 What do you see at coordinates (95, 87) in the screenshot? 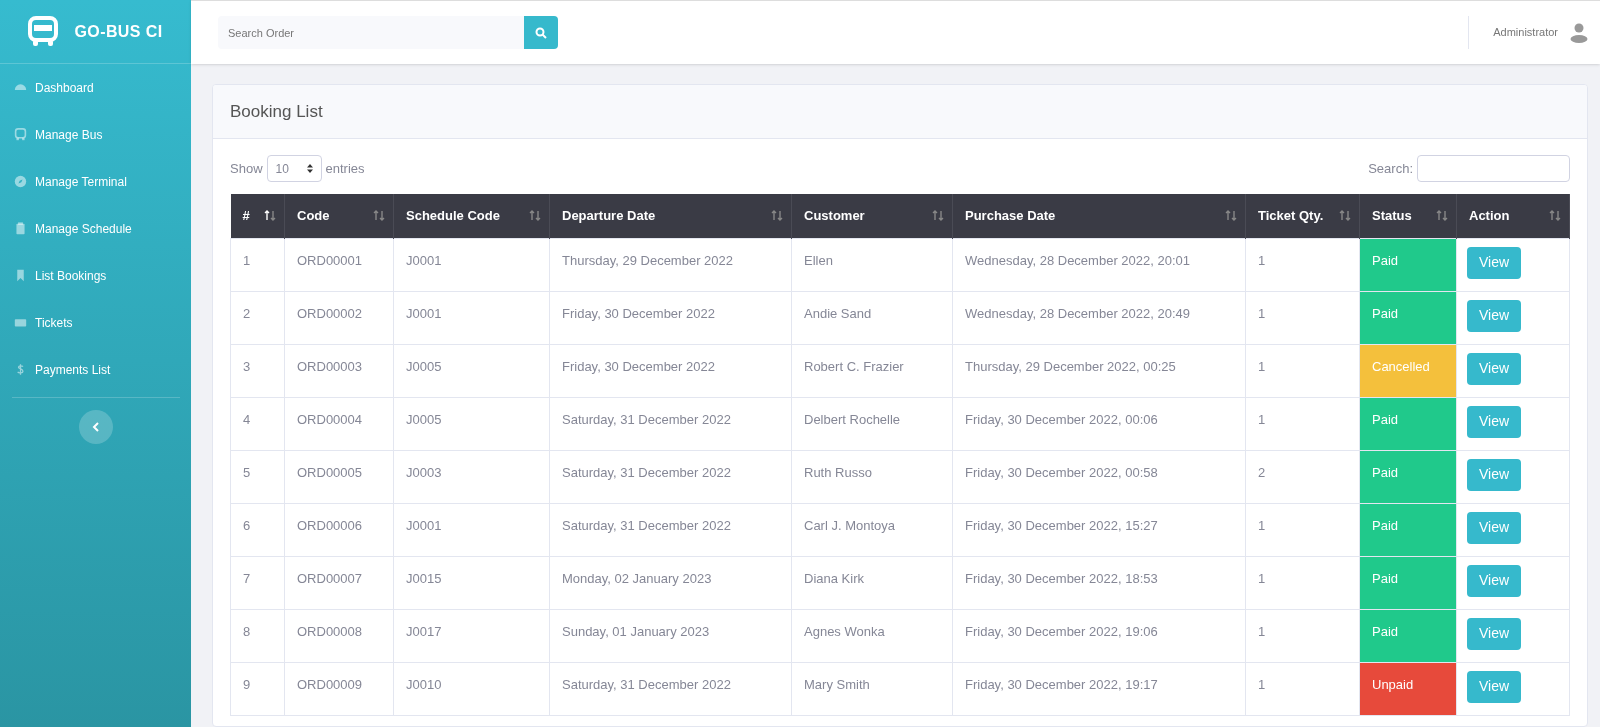
I see `sidebar-item: Dashboard` at bounding box center [95, 87].